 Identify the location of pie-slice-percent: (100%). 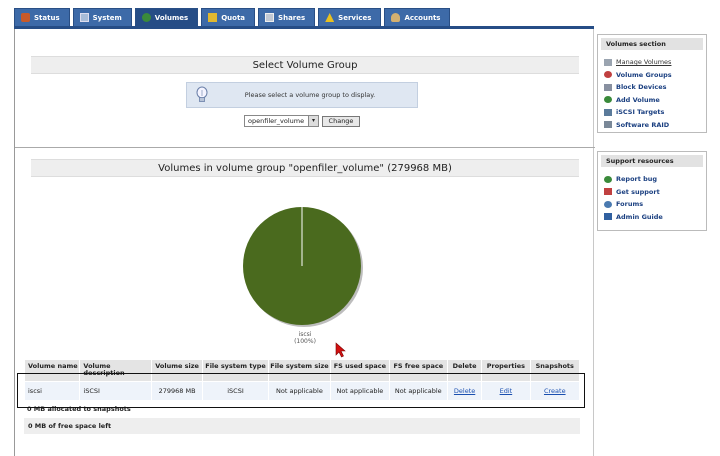
(305, 341).